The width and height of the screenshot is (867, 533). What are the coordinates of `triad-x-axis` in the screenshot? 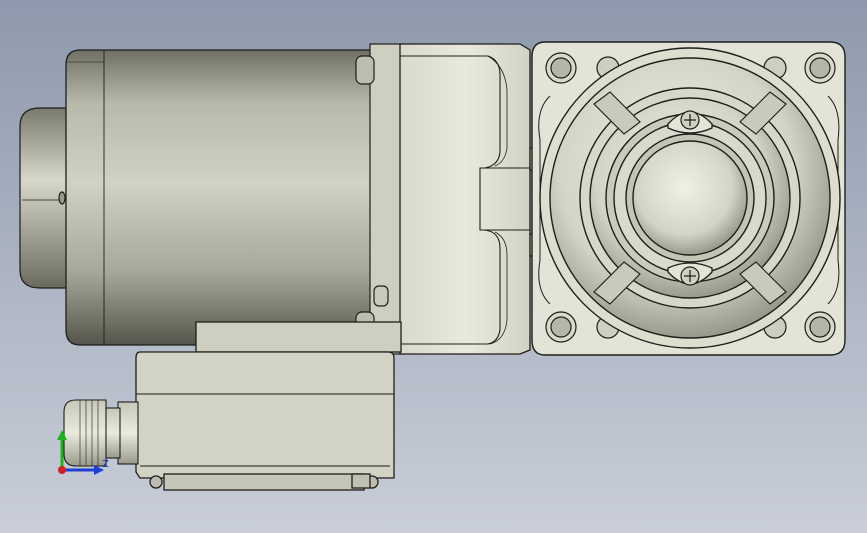 It's located at (62, 470).